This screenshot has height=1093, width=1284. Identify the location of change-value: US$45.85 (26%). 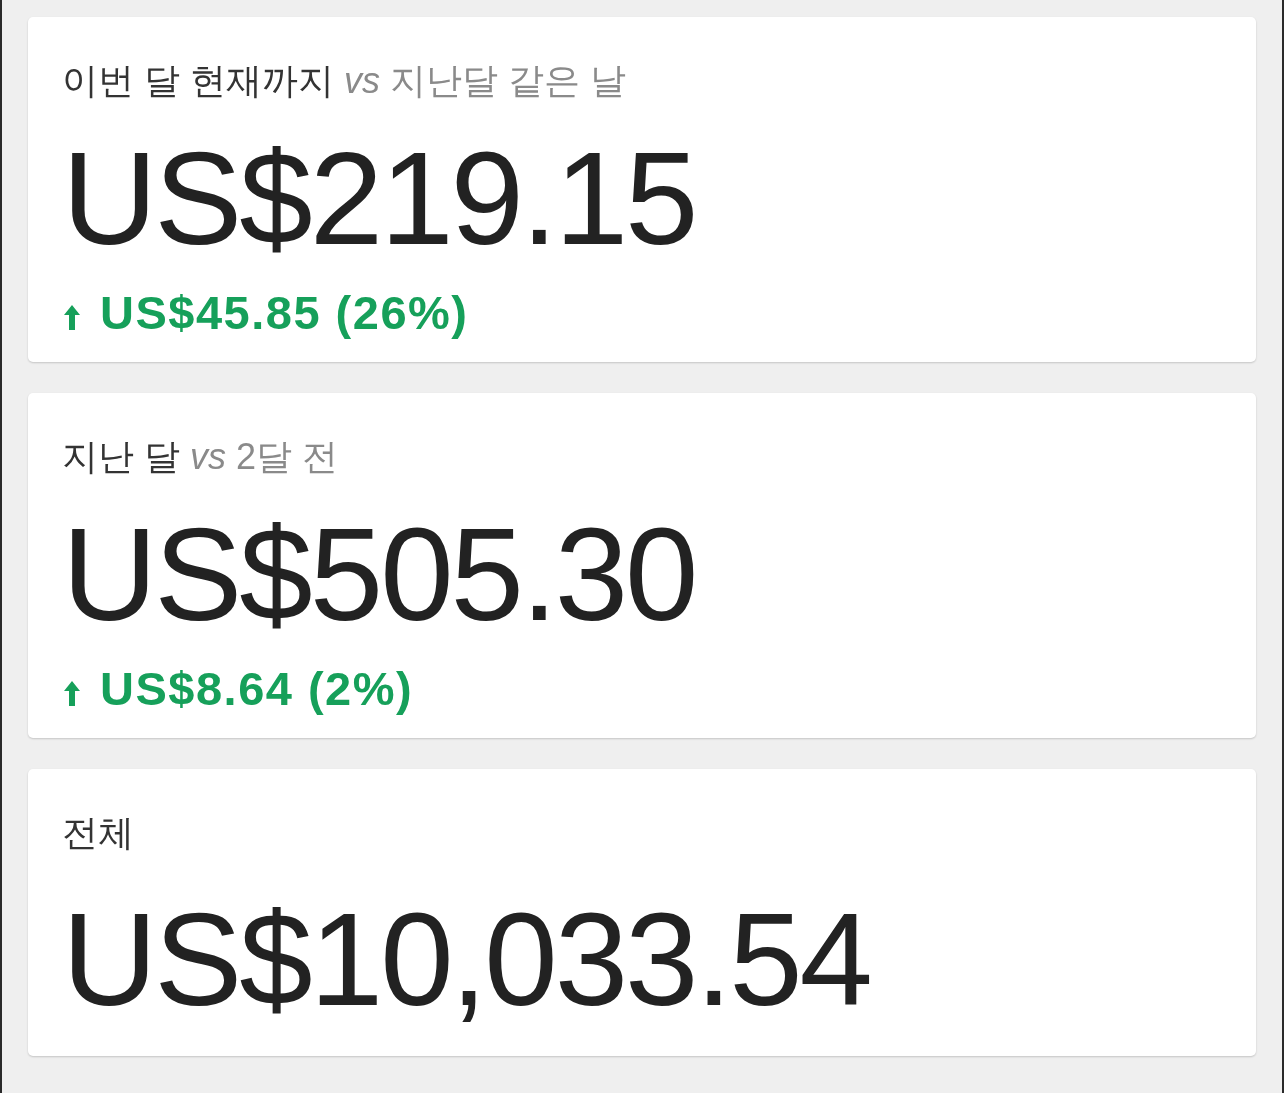
(284, 312).